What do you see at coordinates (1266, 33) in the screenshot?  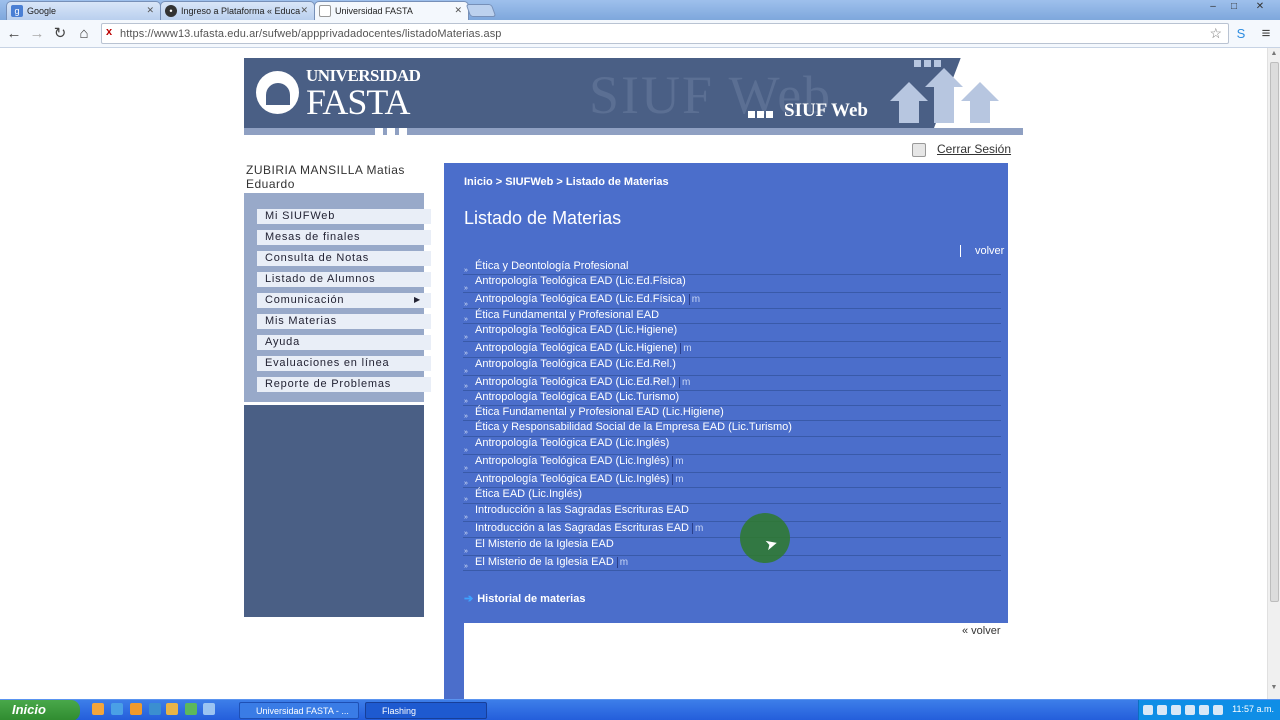 I see `menu-icon: ≡` at bounding box center [1266, 33].